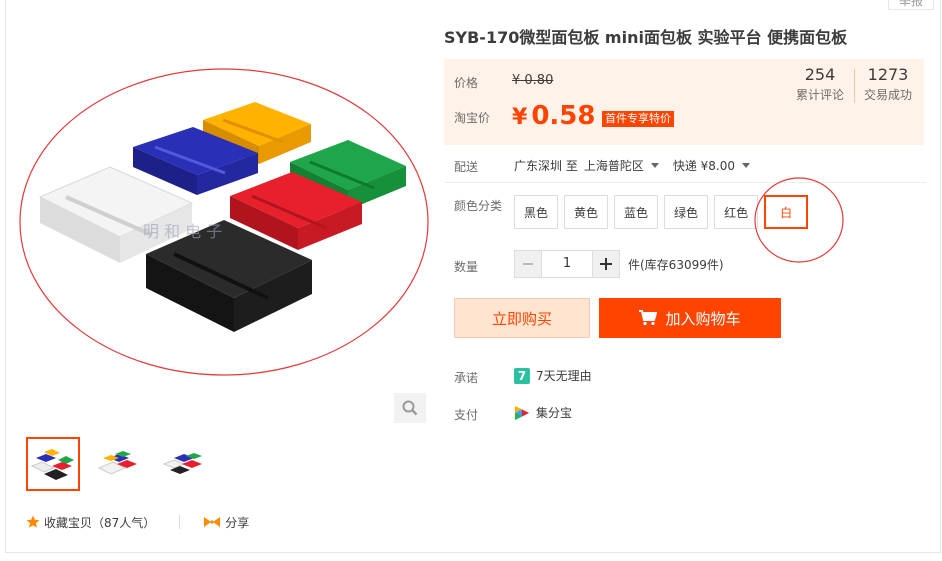  I want to click on review-count-number: 254, so click(820, 74).